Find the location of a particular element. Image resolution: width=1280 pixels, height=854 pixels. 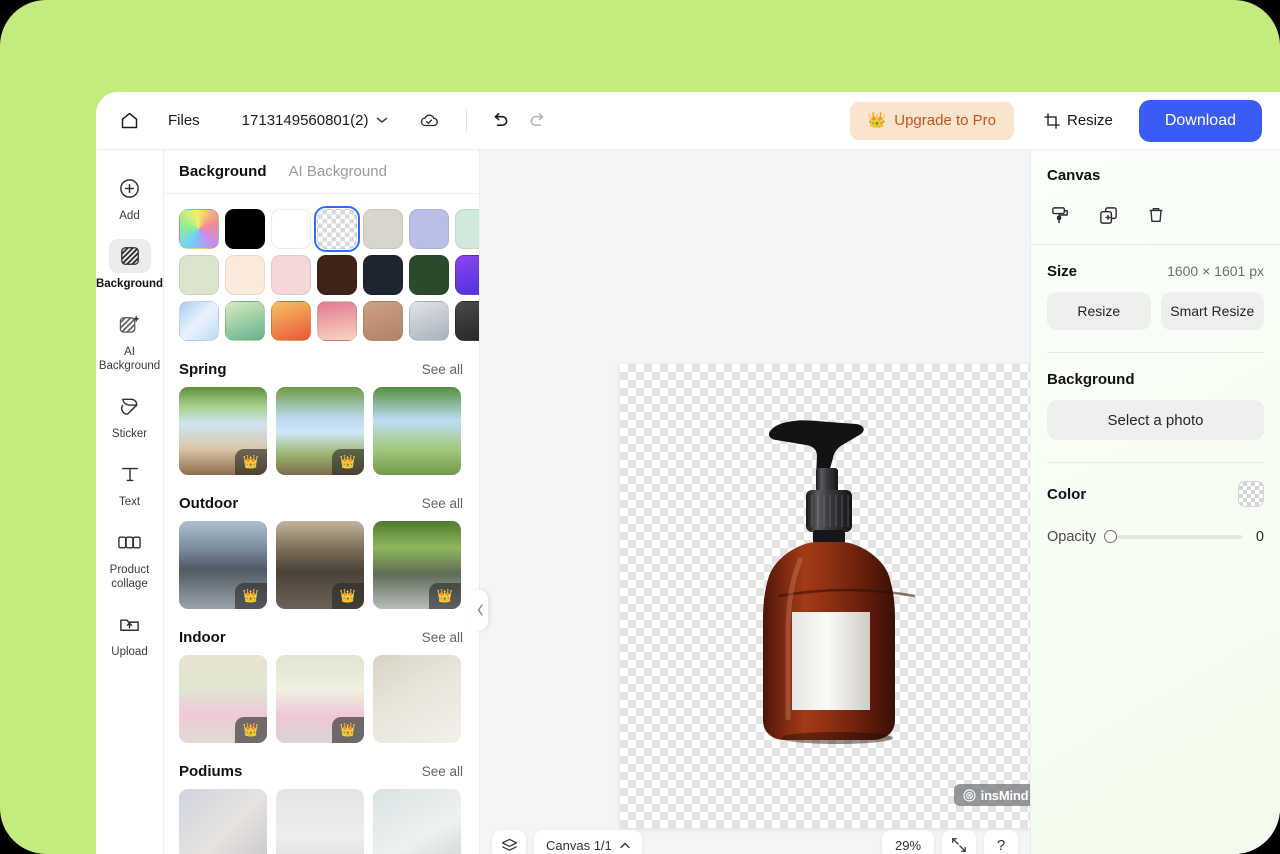

swatch-forest-green is located at coordinates (429, 275).